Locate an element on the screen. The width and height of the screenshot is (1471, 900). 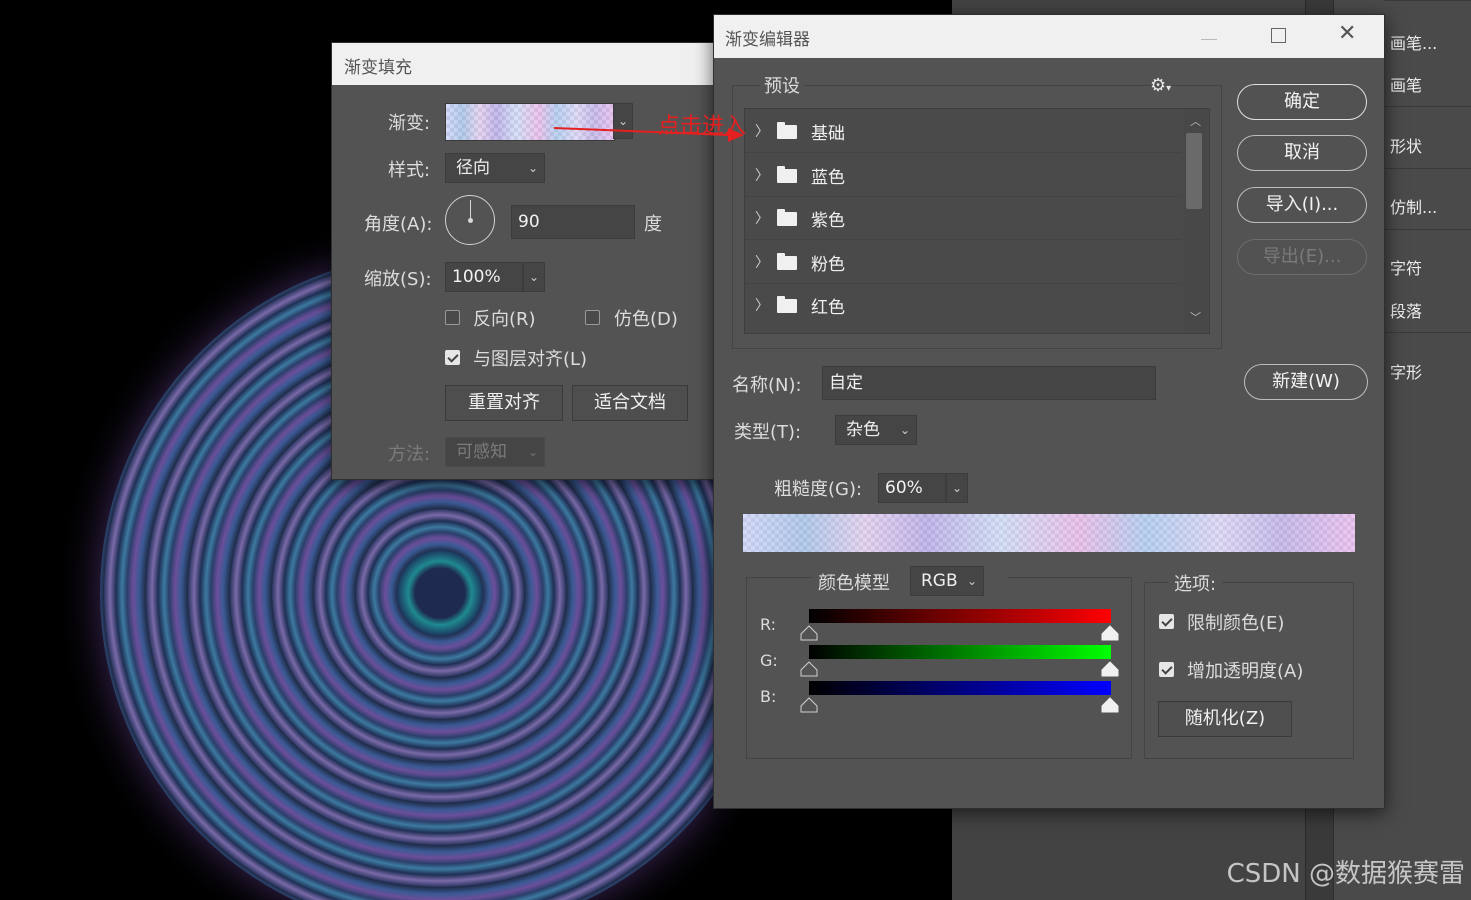
angle-unit: 度 is located at coordinates (653, 224).